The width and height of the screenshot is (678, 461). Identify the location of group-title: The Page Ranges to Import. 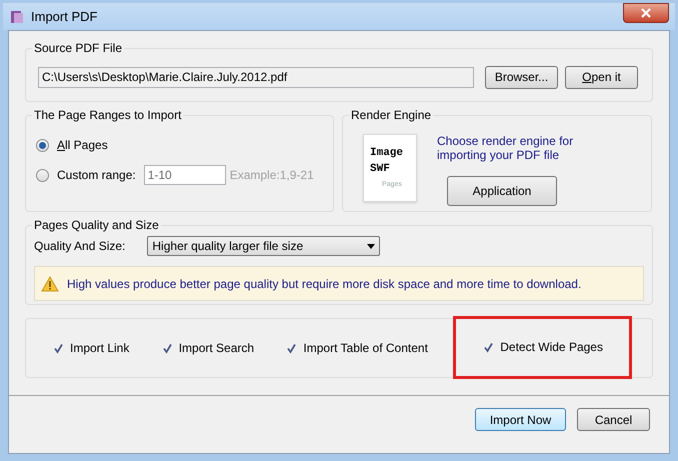
(108, 115).